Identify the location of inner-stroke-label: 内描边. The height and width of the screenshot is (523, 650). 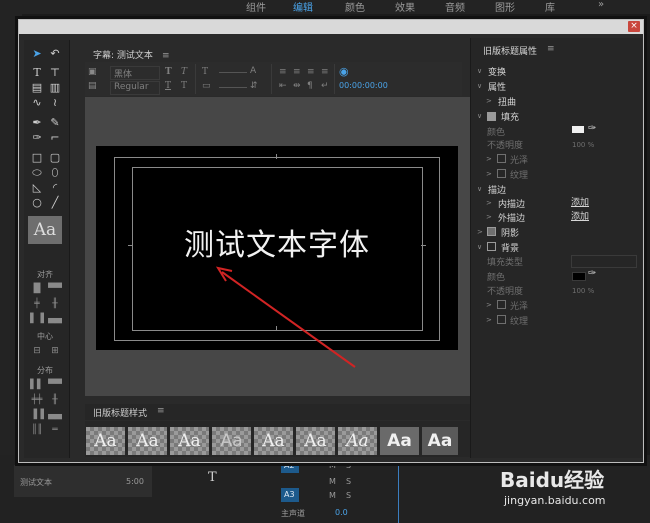
(512, 205).